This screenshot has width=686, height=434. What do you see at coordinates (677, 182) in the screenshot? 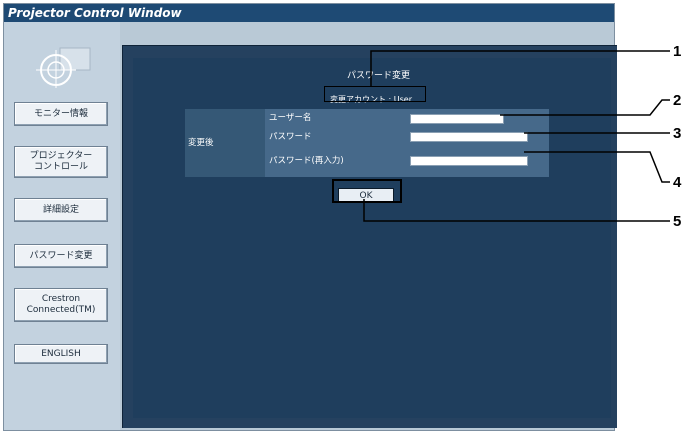
I see `callout-number-4: 4` at bounding box center [677, 182].